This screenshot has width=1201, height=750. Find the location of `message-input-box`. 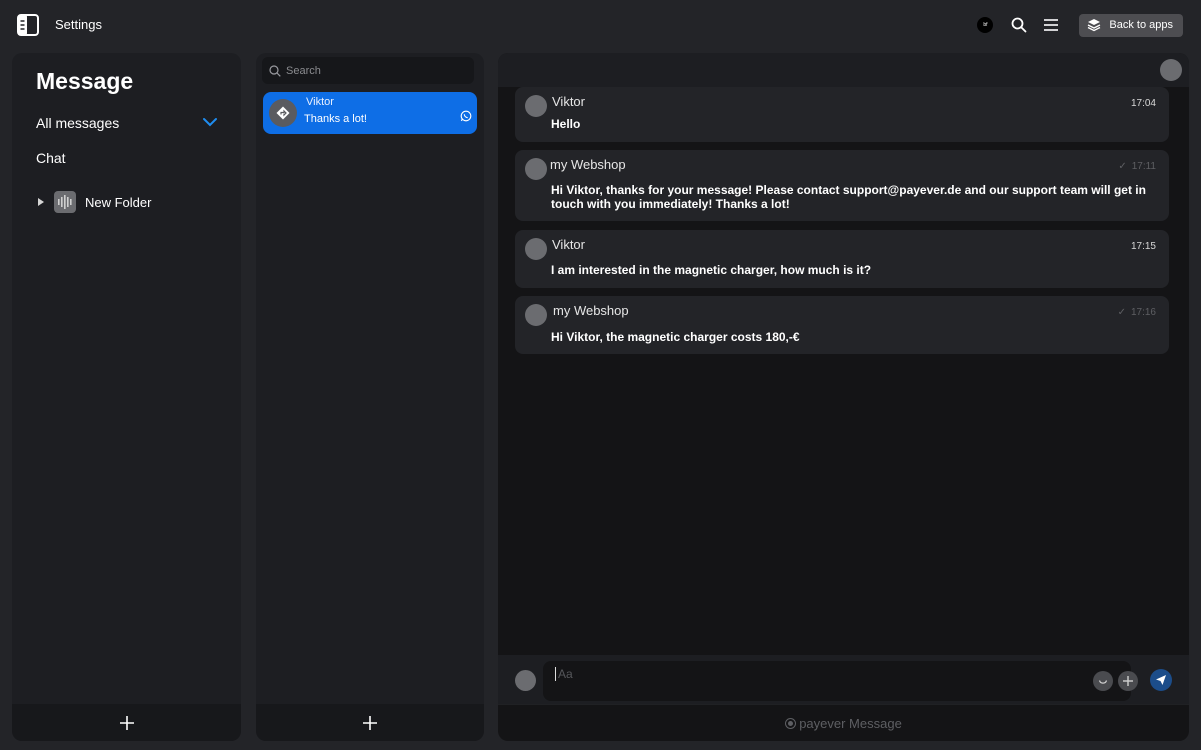

message-input-box is located at coordinates (837, 681).